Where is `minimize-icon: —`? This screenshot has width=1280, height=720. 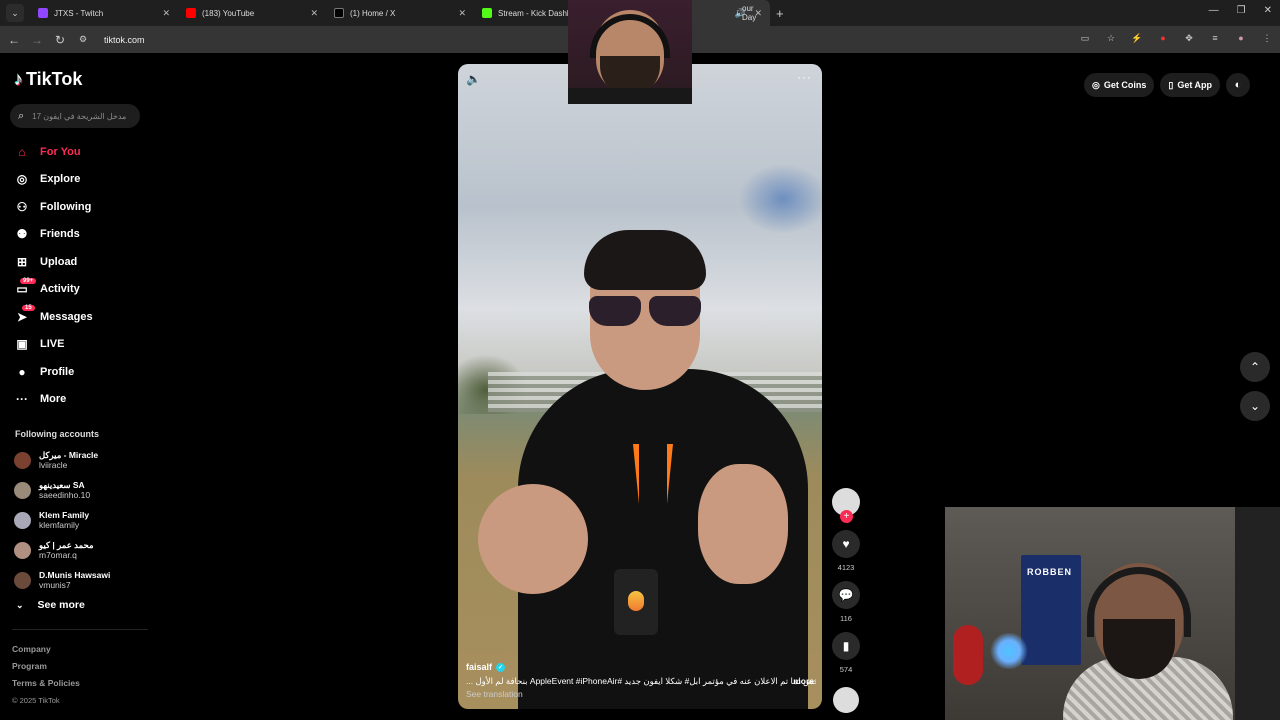 minimize-icon: — is located at coordinates (1214, 10).